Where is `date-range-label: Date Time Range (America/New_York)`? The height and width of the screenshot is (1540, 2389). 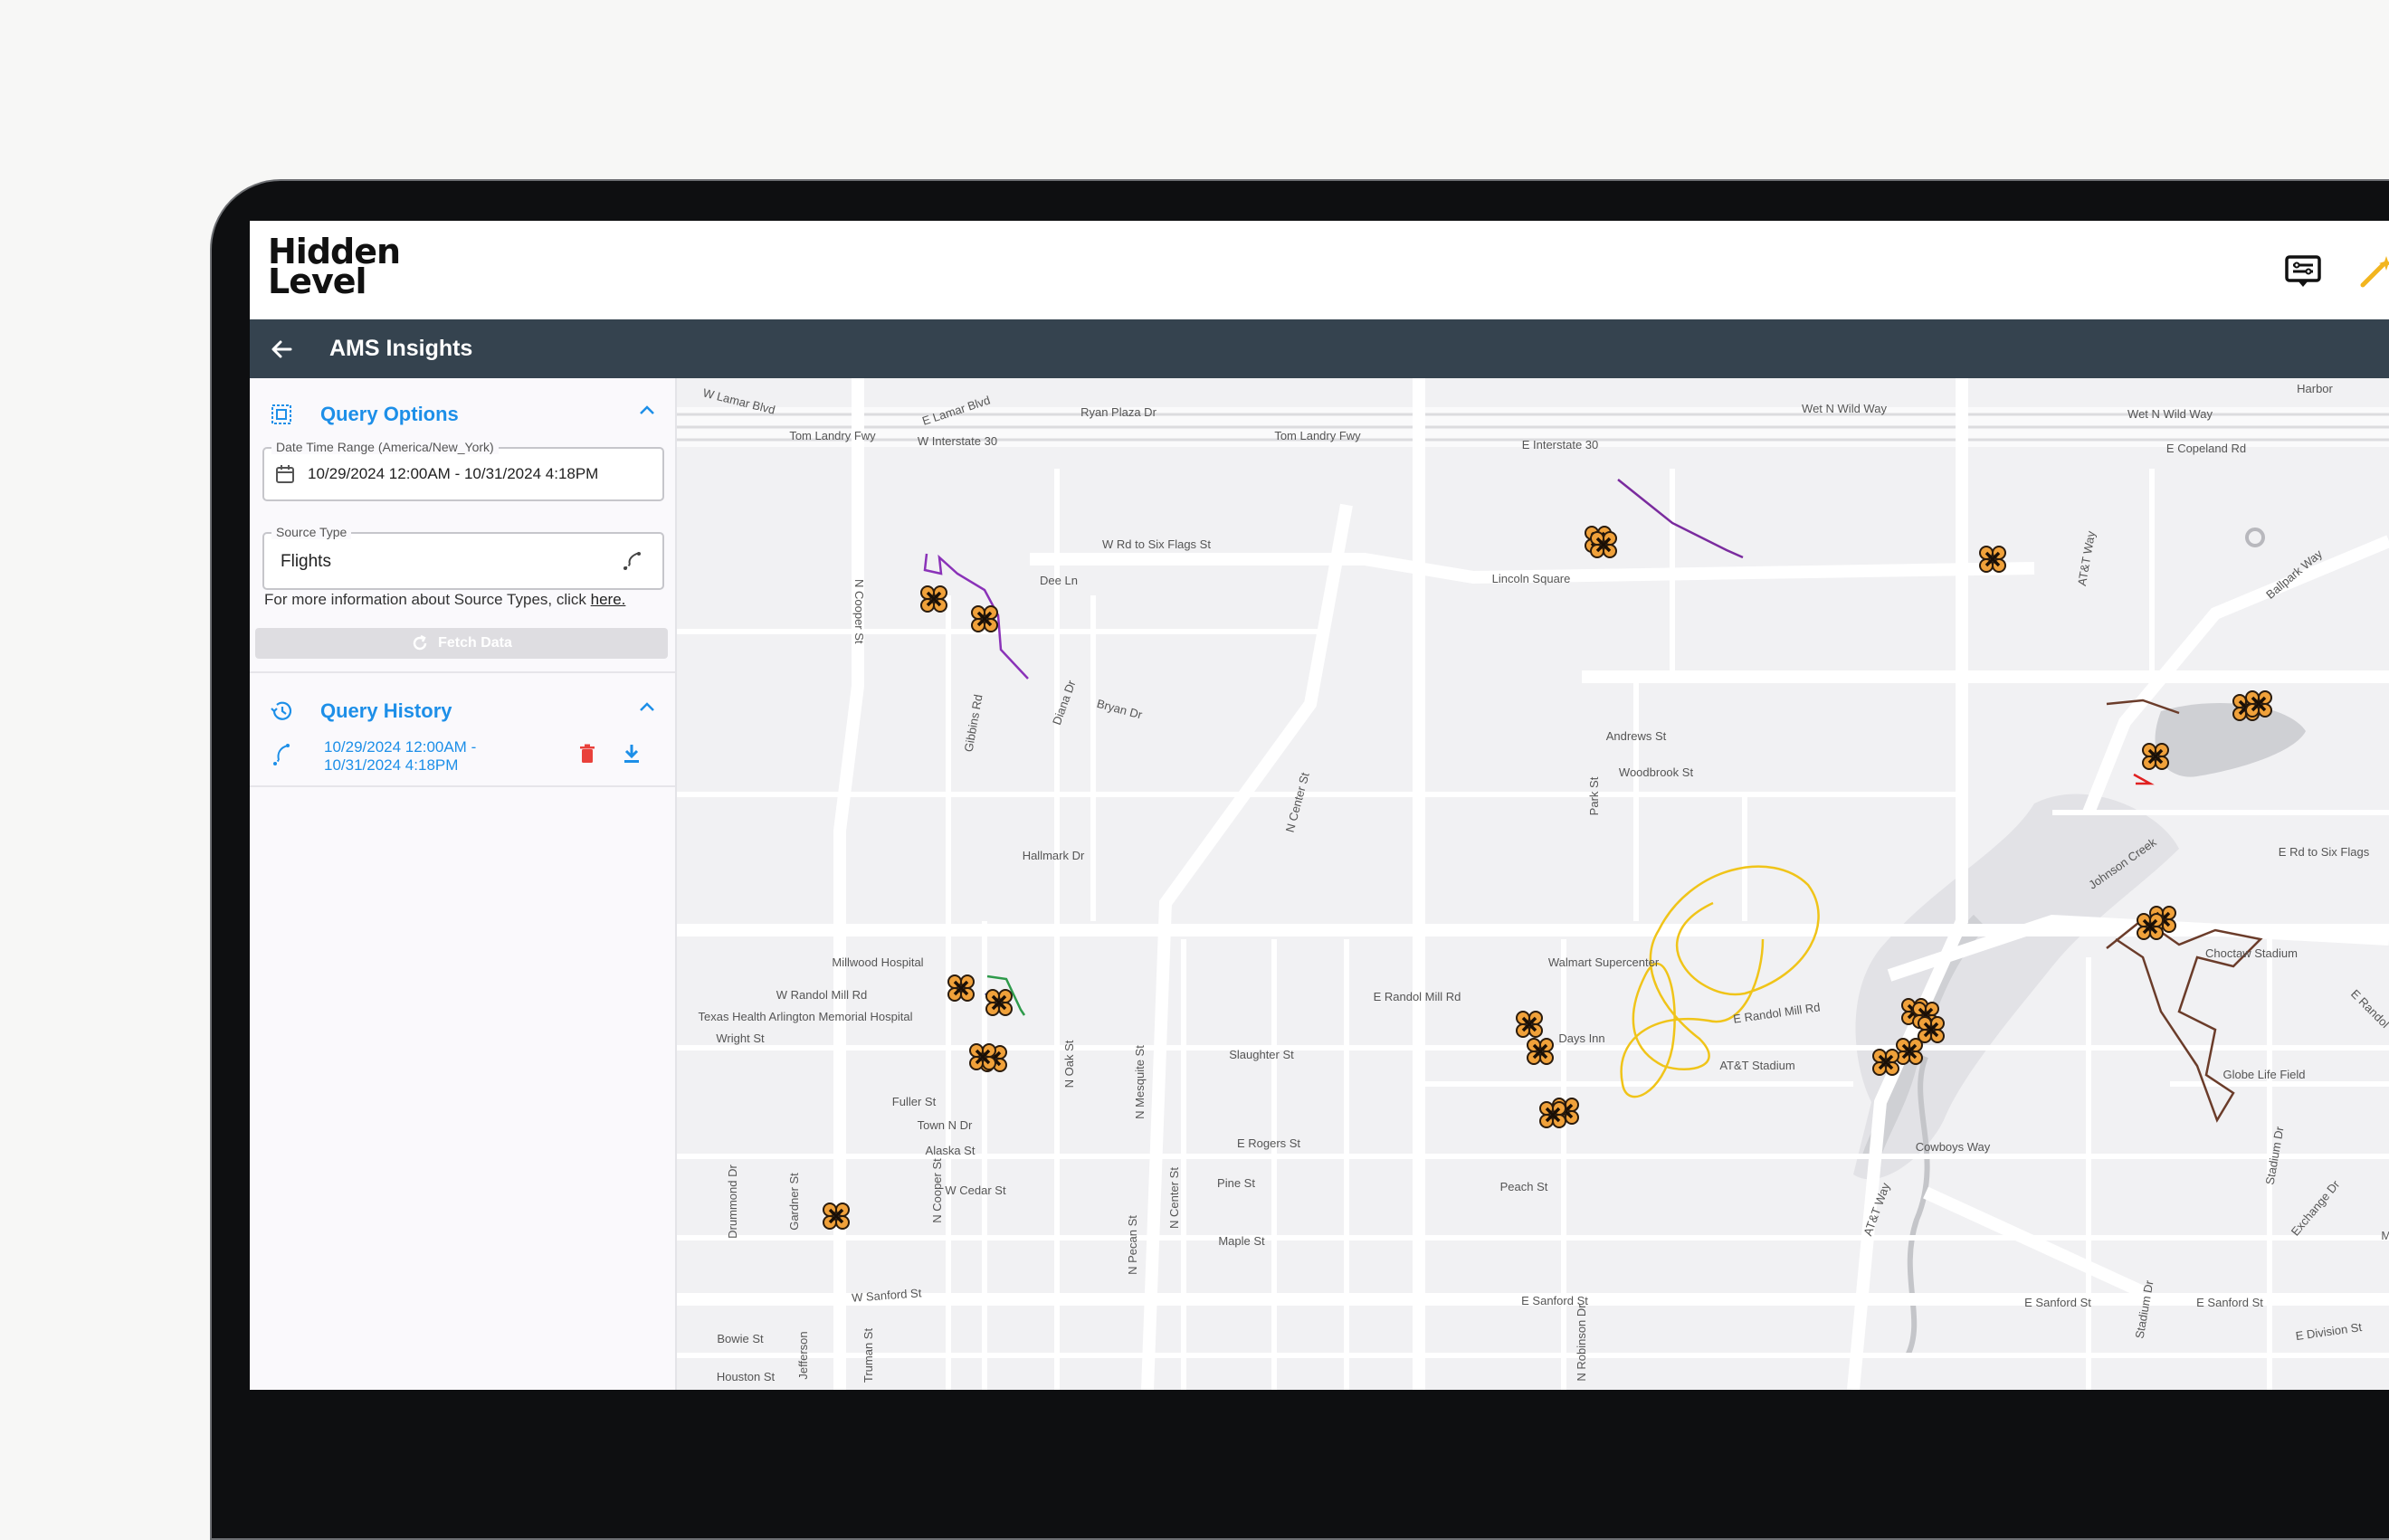 date-range-label: Date Time Range (America/New_York) is located at coordinates (385, 447).